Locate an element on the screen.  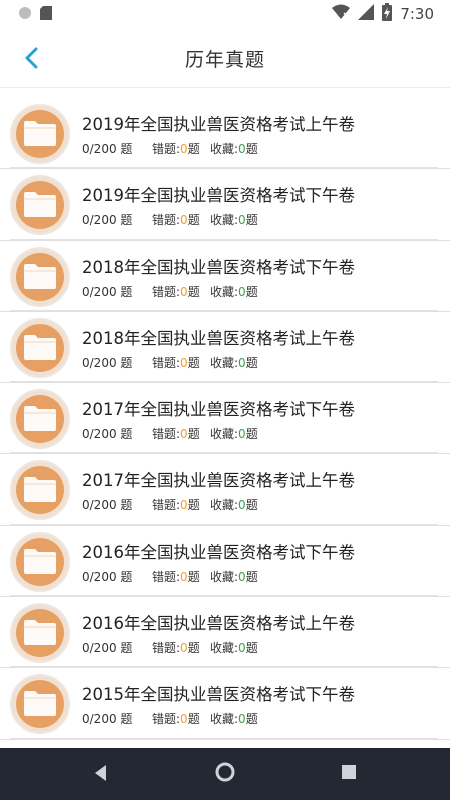
paper-title: 2018年全国执业兽医资格考试下午卷 is located at coordinates (218, 267).